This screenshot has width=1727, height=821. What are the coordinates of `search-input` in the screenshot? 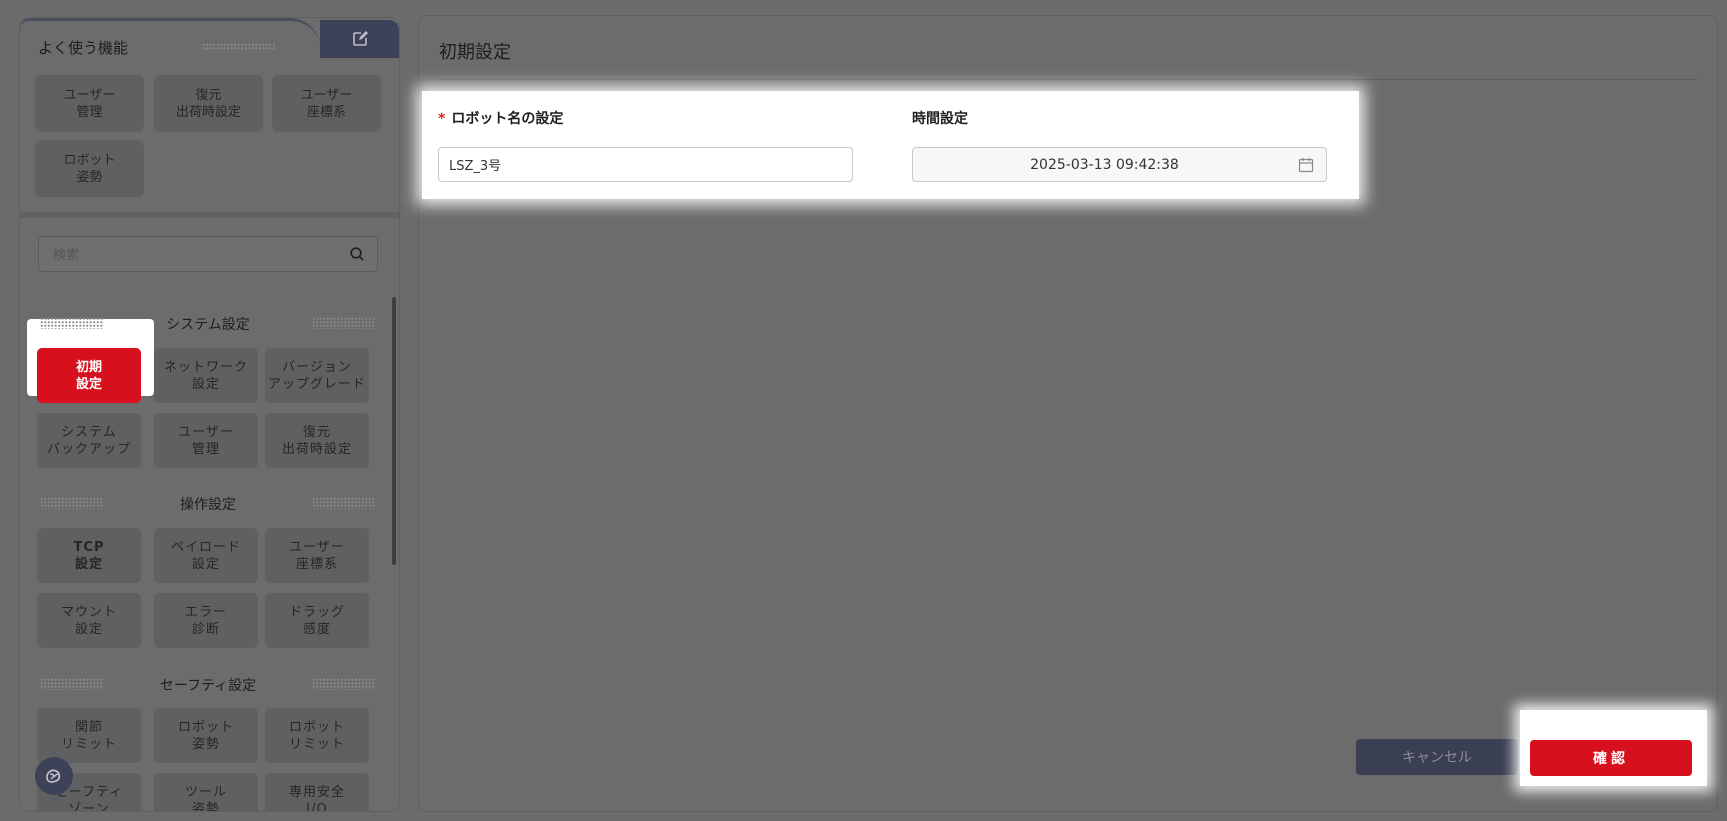 It's located at (198, 255).